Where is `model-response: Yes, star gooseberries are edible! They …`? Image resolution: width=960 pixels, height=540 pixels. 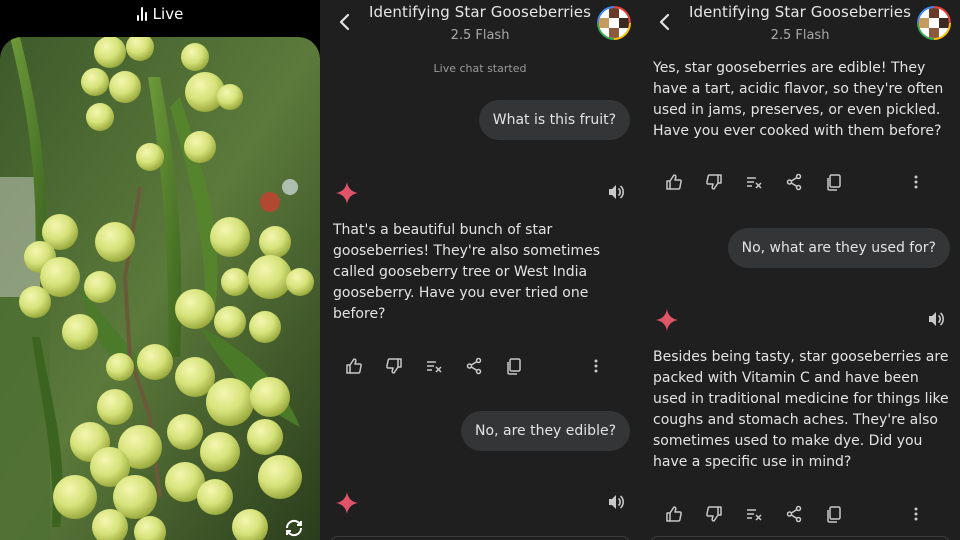
model-response: Yes, star gooseberries are edible! They … is located at coordinates (798, 99).